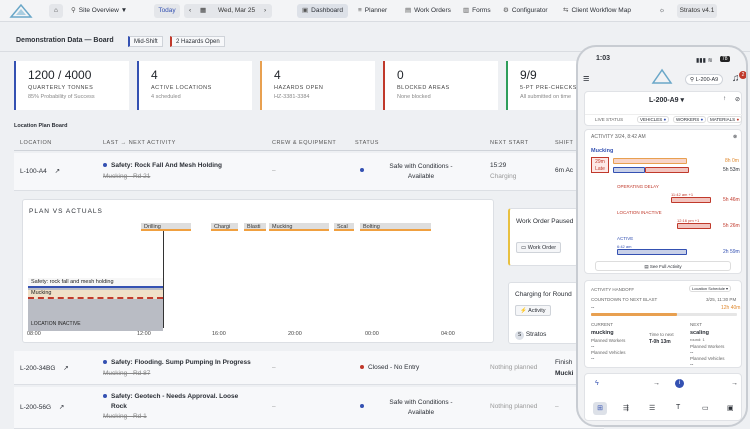 Image resolution: width=750 pixels, height=429 pixels. Describe the element at coordinates (224, 227) in the screenshot. I see `plan-block-charging: Chargi` at that location.